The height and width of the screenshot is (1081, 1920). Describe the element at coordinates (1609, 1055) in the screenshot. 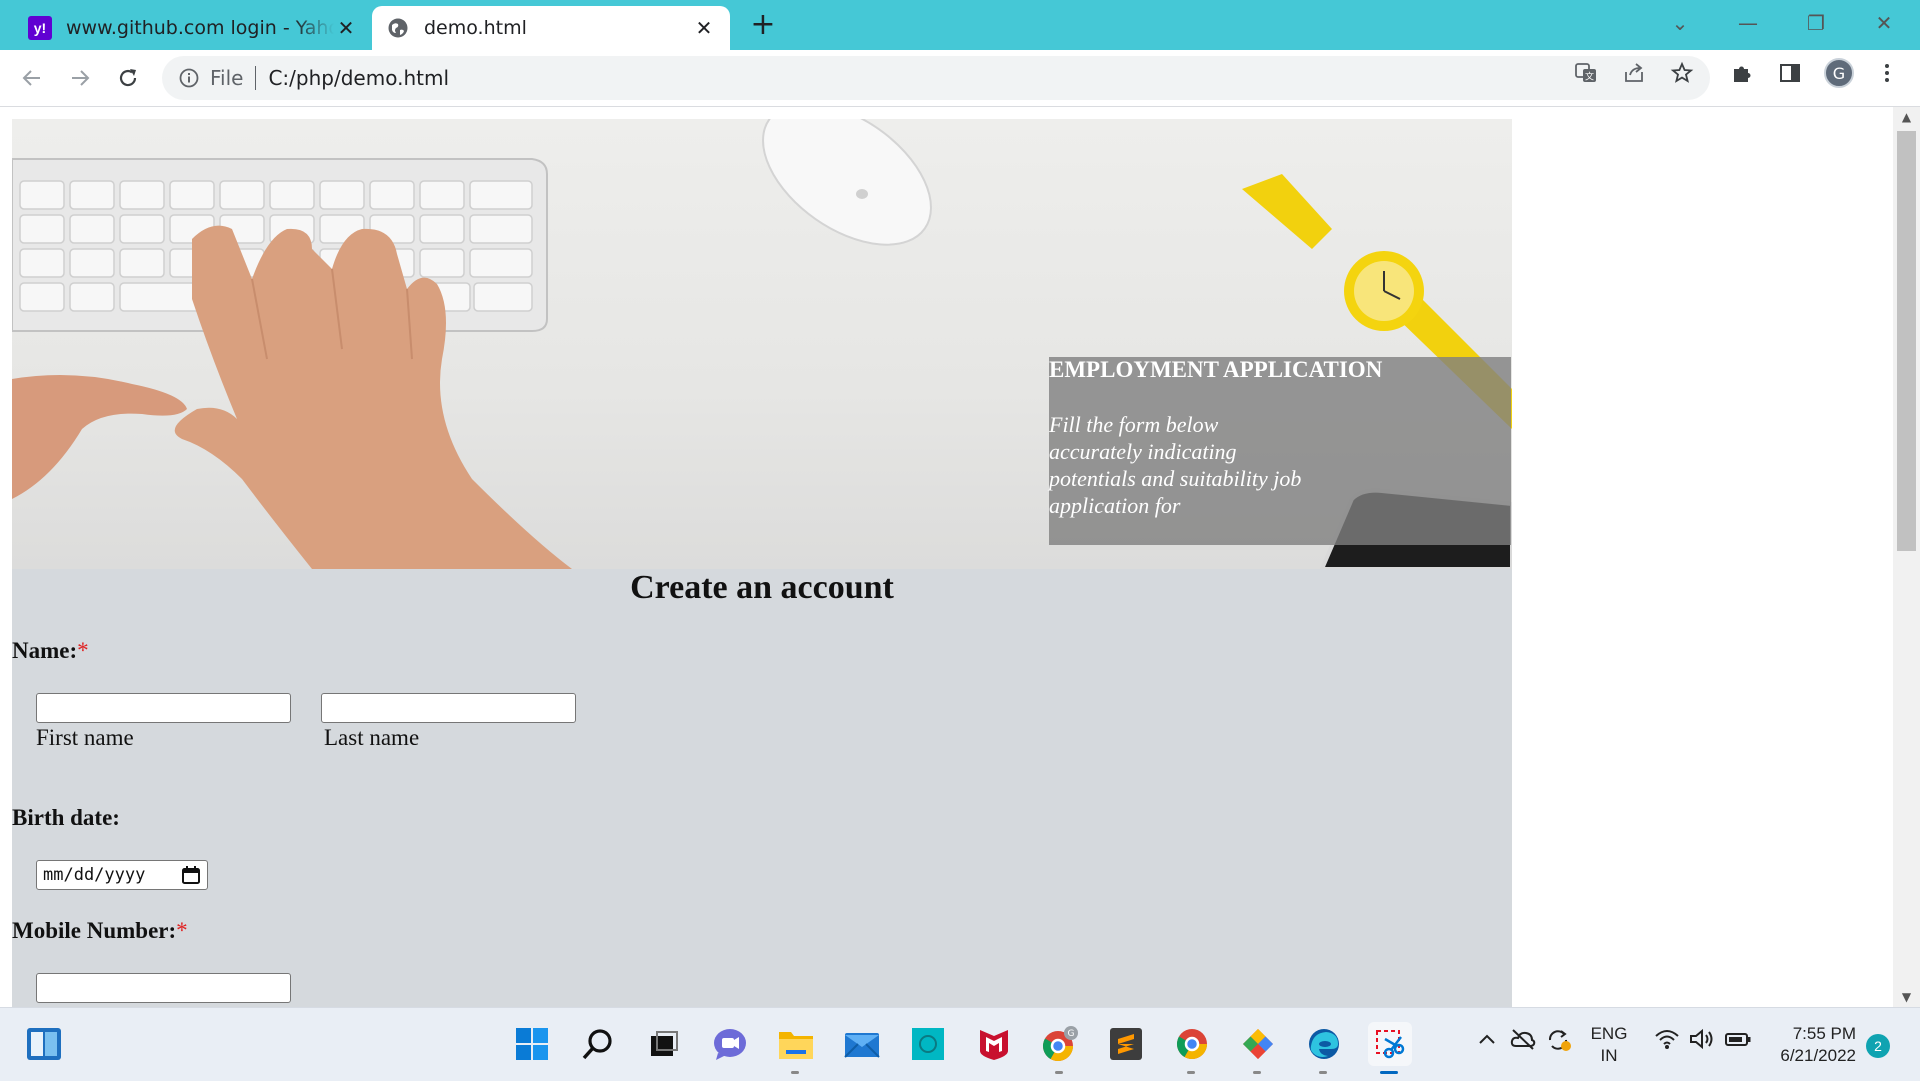

I see `region-code: IN` at that location.